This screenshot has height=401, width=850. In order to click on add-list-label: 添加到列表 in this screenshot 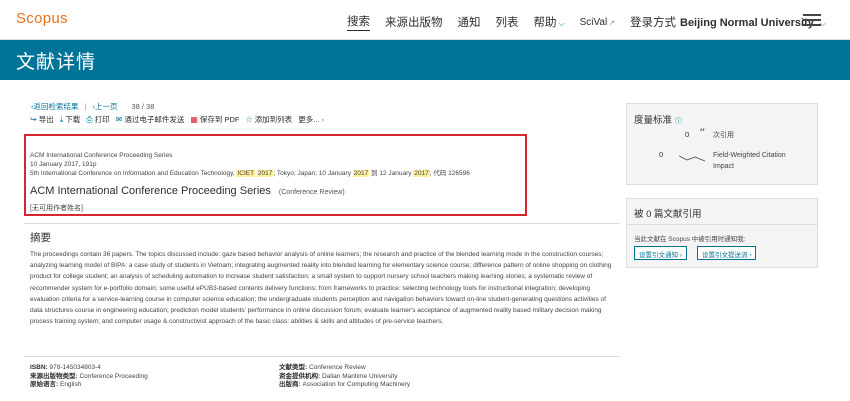, I will do `click(273, 119)`.